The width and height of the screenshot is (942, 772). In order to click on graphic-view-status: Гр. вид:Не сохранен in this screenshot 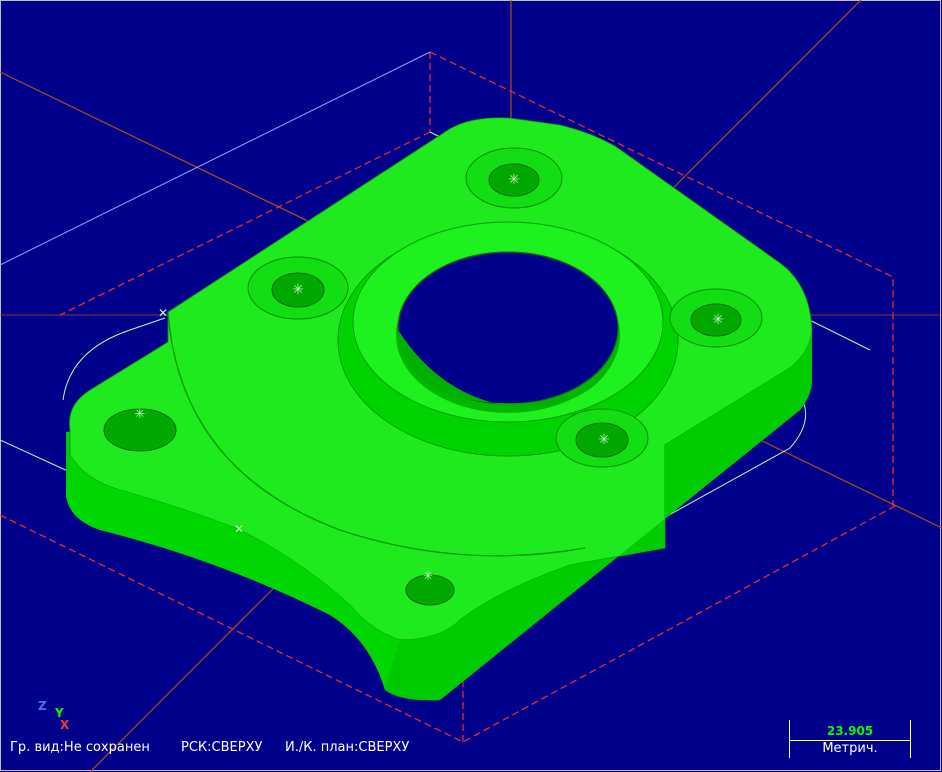, I will do `click(80, 747)`.